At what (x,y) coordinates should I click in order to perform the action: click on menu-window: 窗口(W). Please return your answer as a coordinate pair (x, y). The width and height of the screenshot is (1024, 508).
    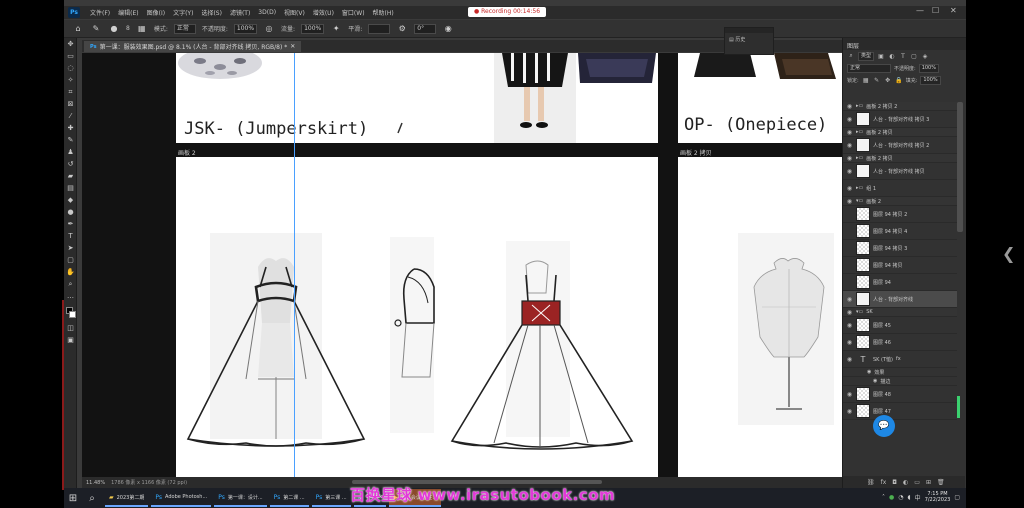
    Looking at the image, I should click on (353, 12).